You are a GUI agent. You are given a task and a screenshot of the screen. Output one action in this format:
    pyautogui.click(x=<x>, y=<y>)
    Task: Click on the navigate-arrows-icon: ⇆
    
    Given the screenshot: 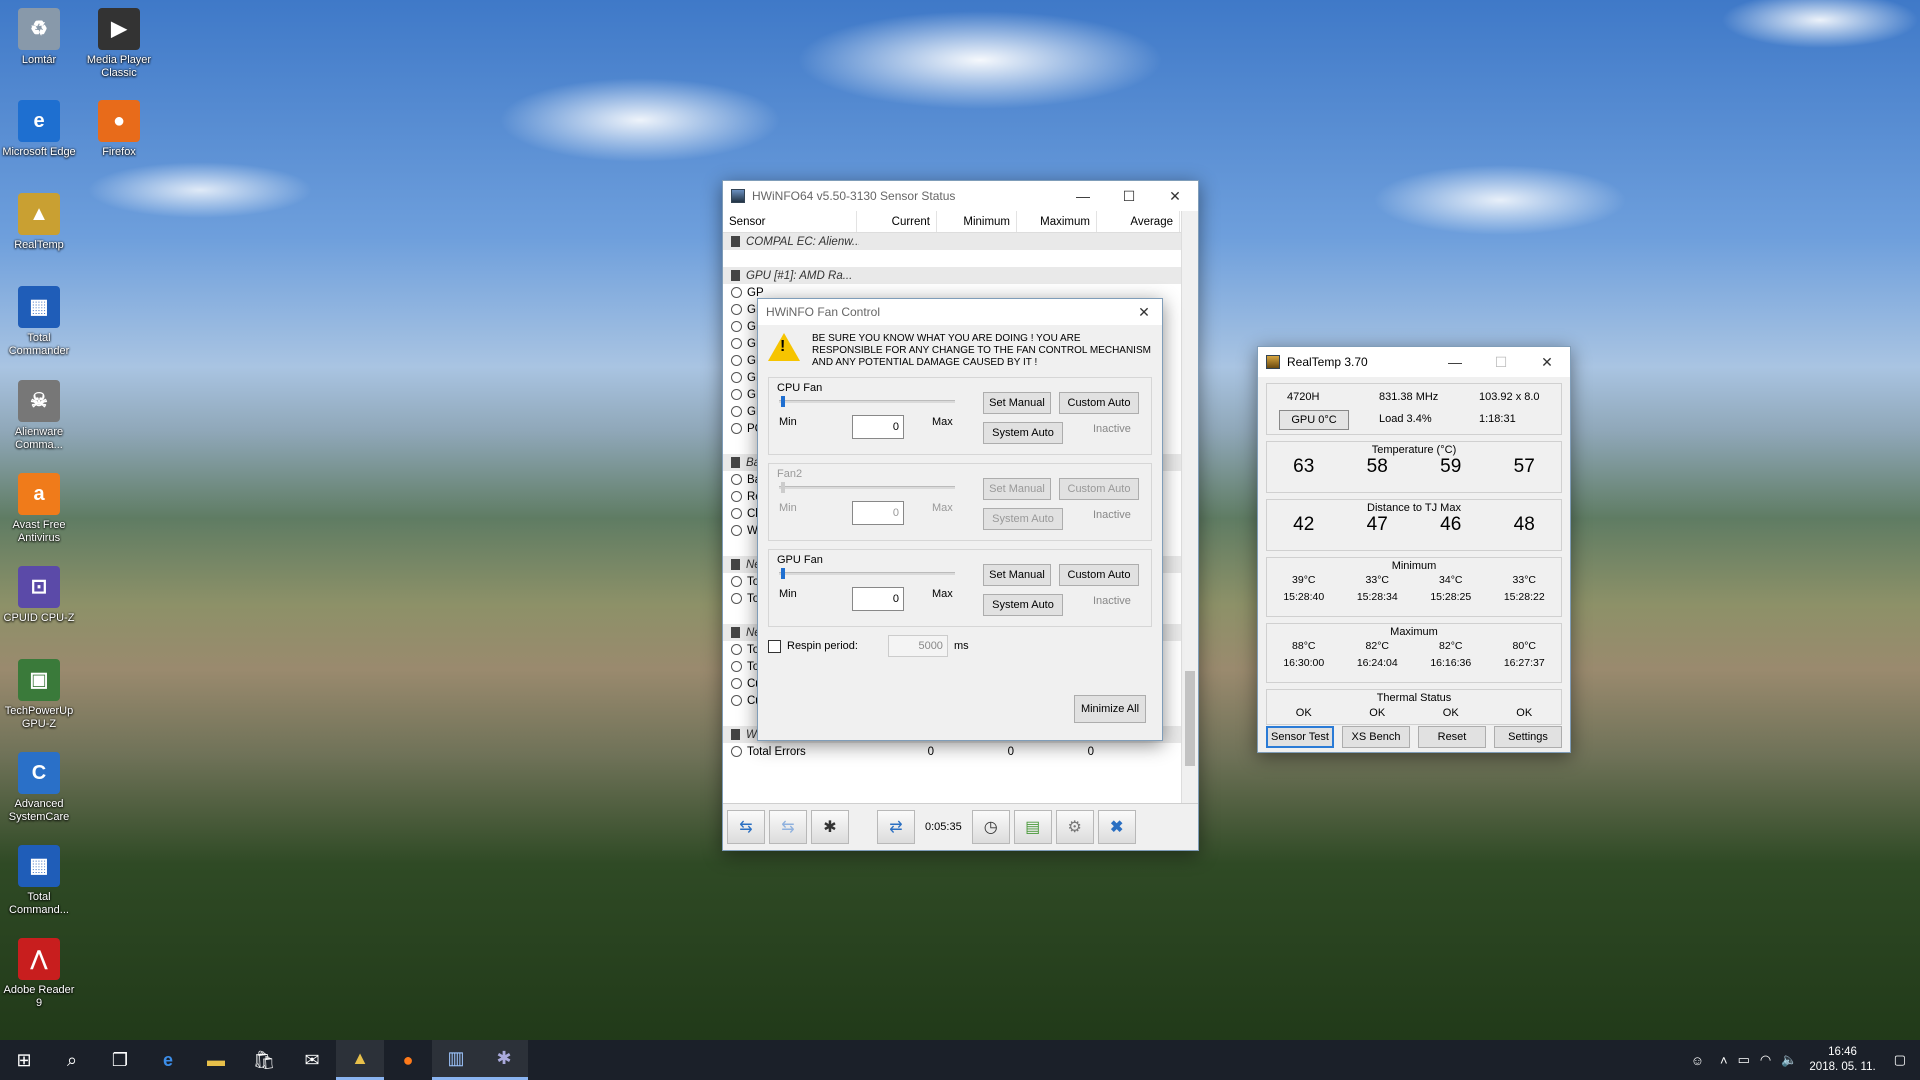 What is the action you would take?
    pyautogui.click(x=746, y=827)
    